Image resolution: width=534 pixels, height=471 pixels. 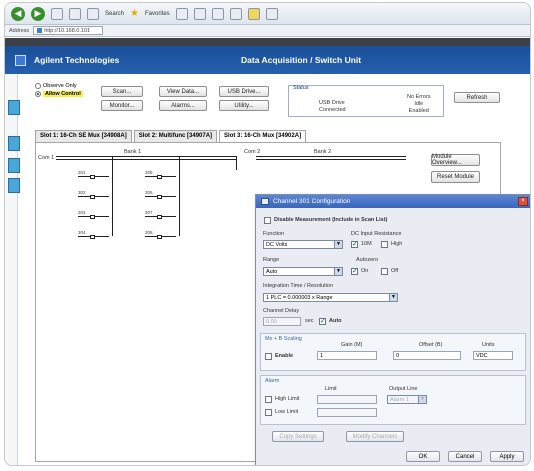 What do you see at coordinates (332, 106) in the screenshot?
I see `usb-status: USB Drive Connected` at bounding box center [332, 106].